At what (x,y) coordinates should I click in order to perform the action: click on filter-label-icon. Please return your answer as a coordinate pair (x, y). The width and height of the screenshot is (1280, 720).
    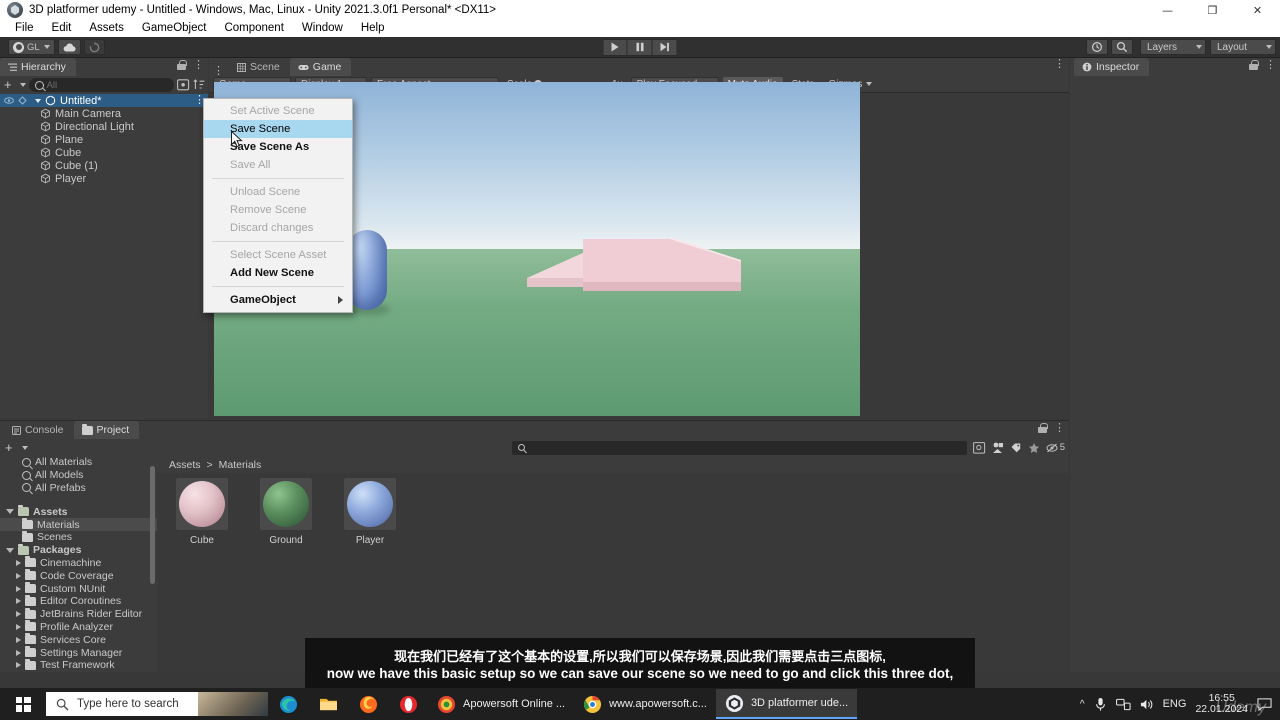
    Looking at the image, I should click on (1016, 448).